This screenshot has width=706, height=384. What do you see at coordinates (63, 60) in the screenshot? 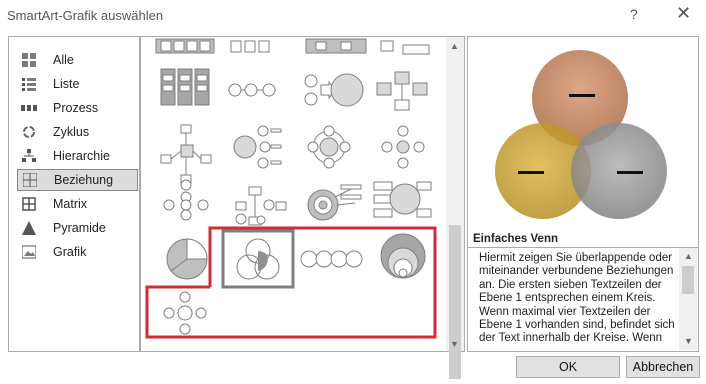
I see `category-label: Alle` at bounding box center [63, 60].